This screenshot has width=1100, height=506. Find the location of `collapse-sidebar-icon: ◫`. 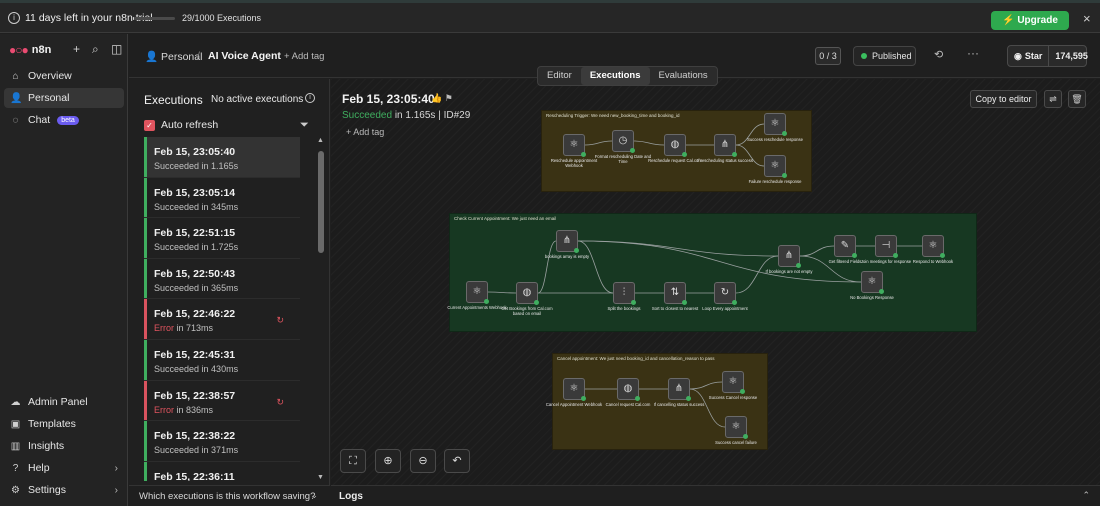

collapse-sidebar-icon: ◫ is located at coordinates (116, 49).